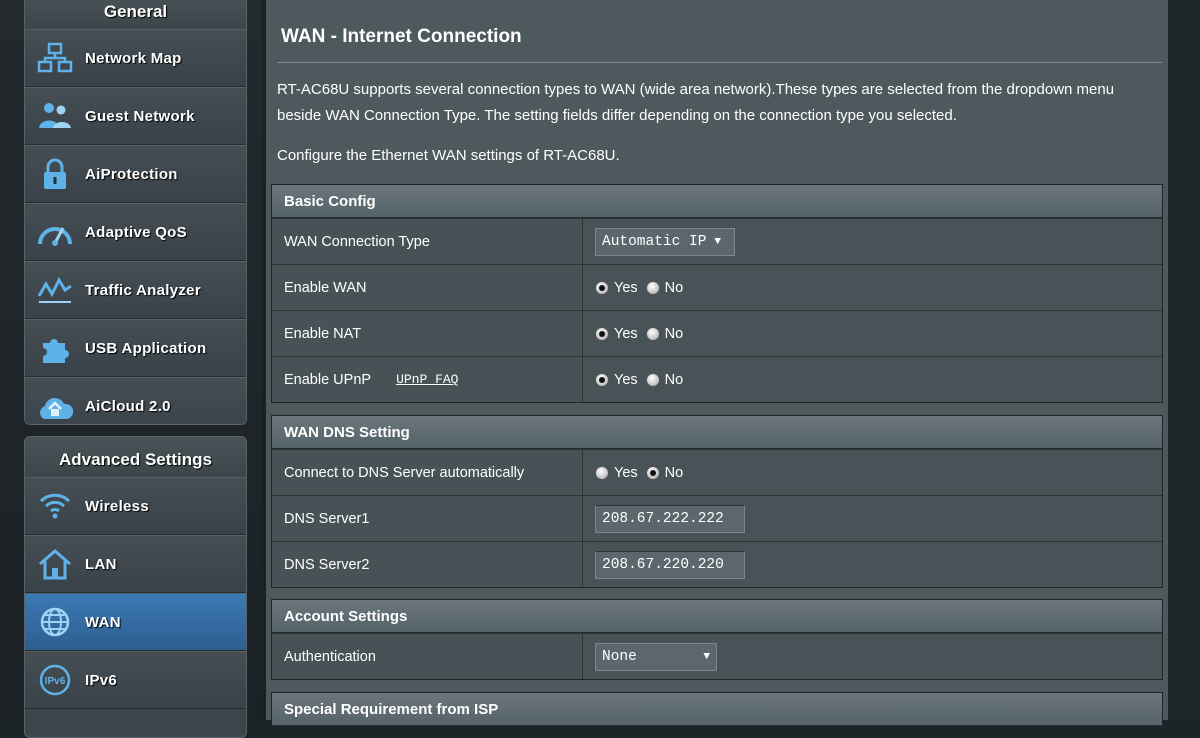 Image resolution: width=1200 pixels, height=738 pixels. I want to click on sidebar-item-ipv6: IPv6 IPv6, so click(135, 680).